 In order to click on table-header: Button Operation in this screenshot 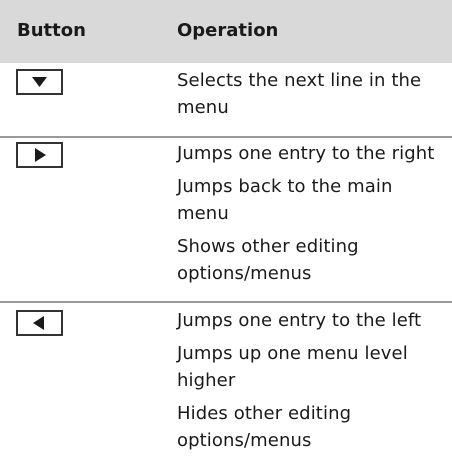, I will do `click(226, 31)`.